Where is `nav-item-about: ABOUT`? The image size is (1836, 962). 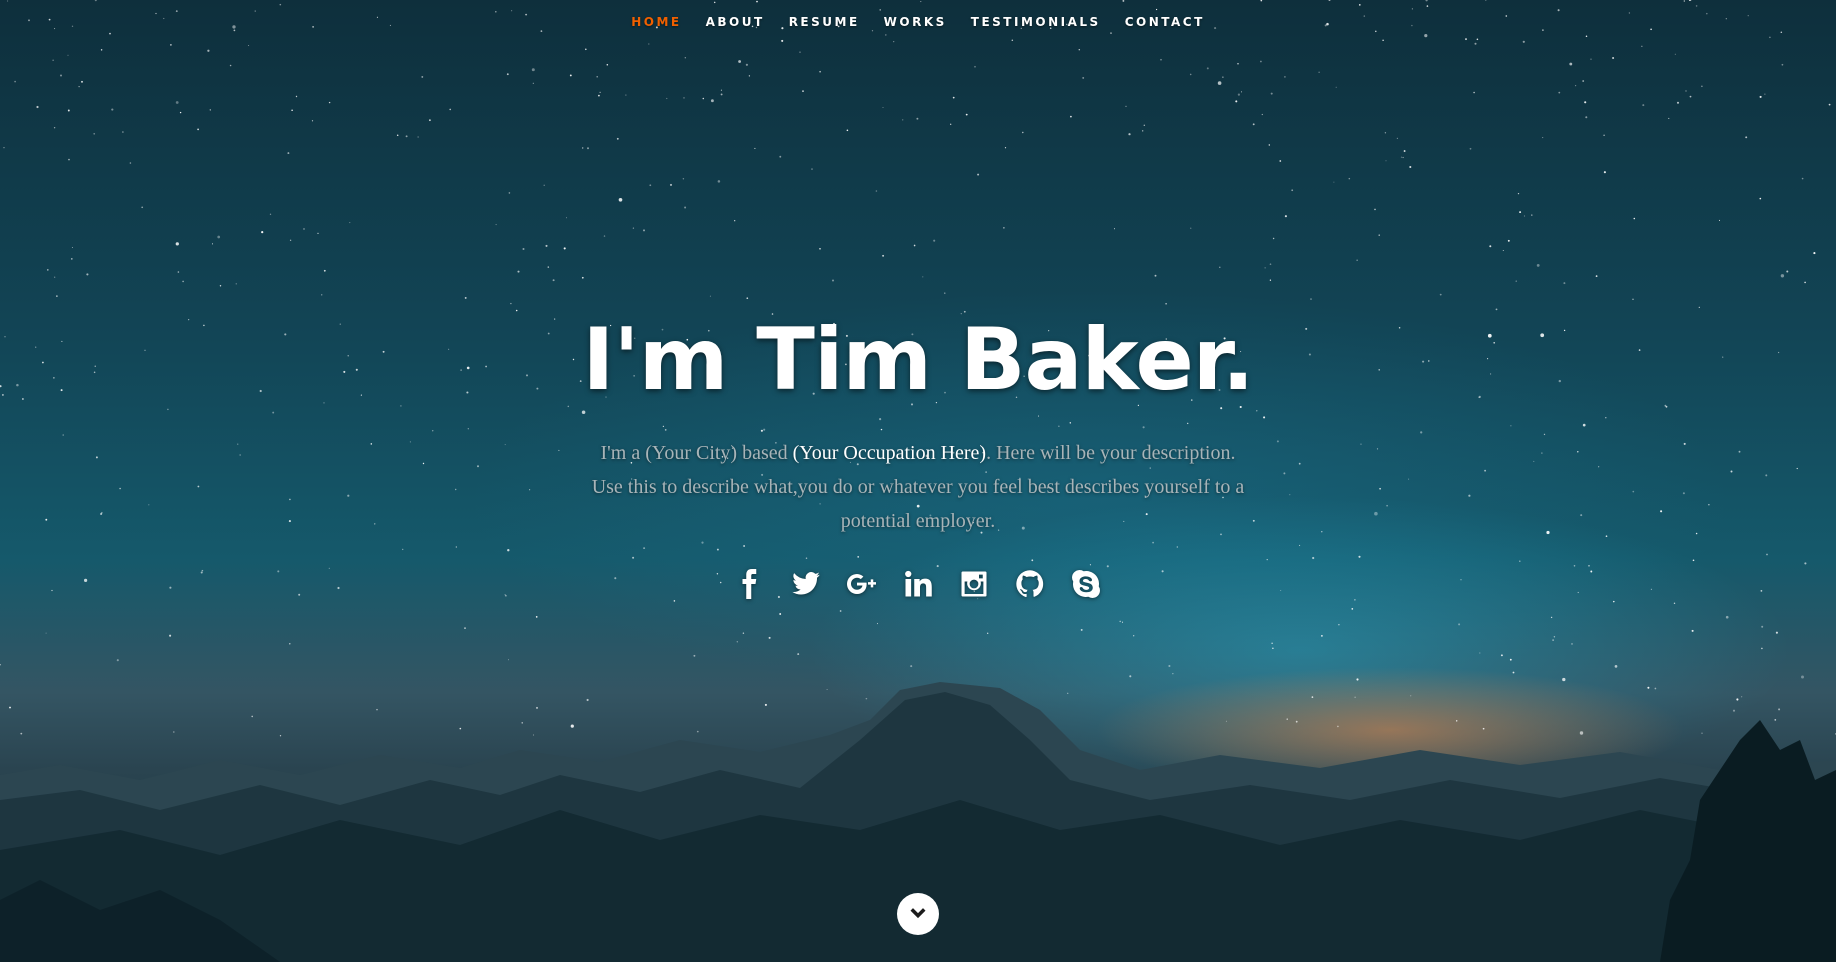
nav-item-about: ABOUT is located at coordinates (735, 22).